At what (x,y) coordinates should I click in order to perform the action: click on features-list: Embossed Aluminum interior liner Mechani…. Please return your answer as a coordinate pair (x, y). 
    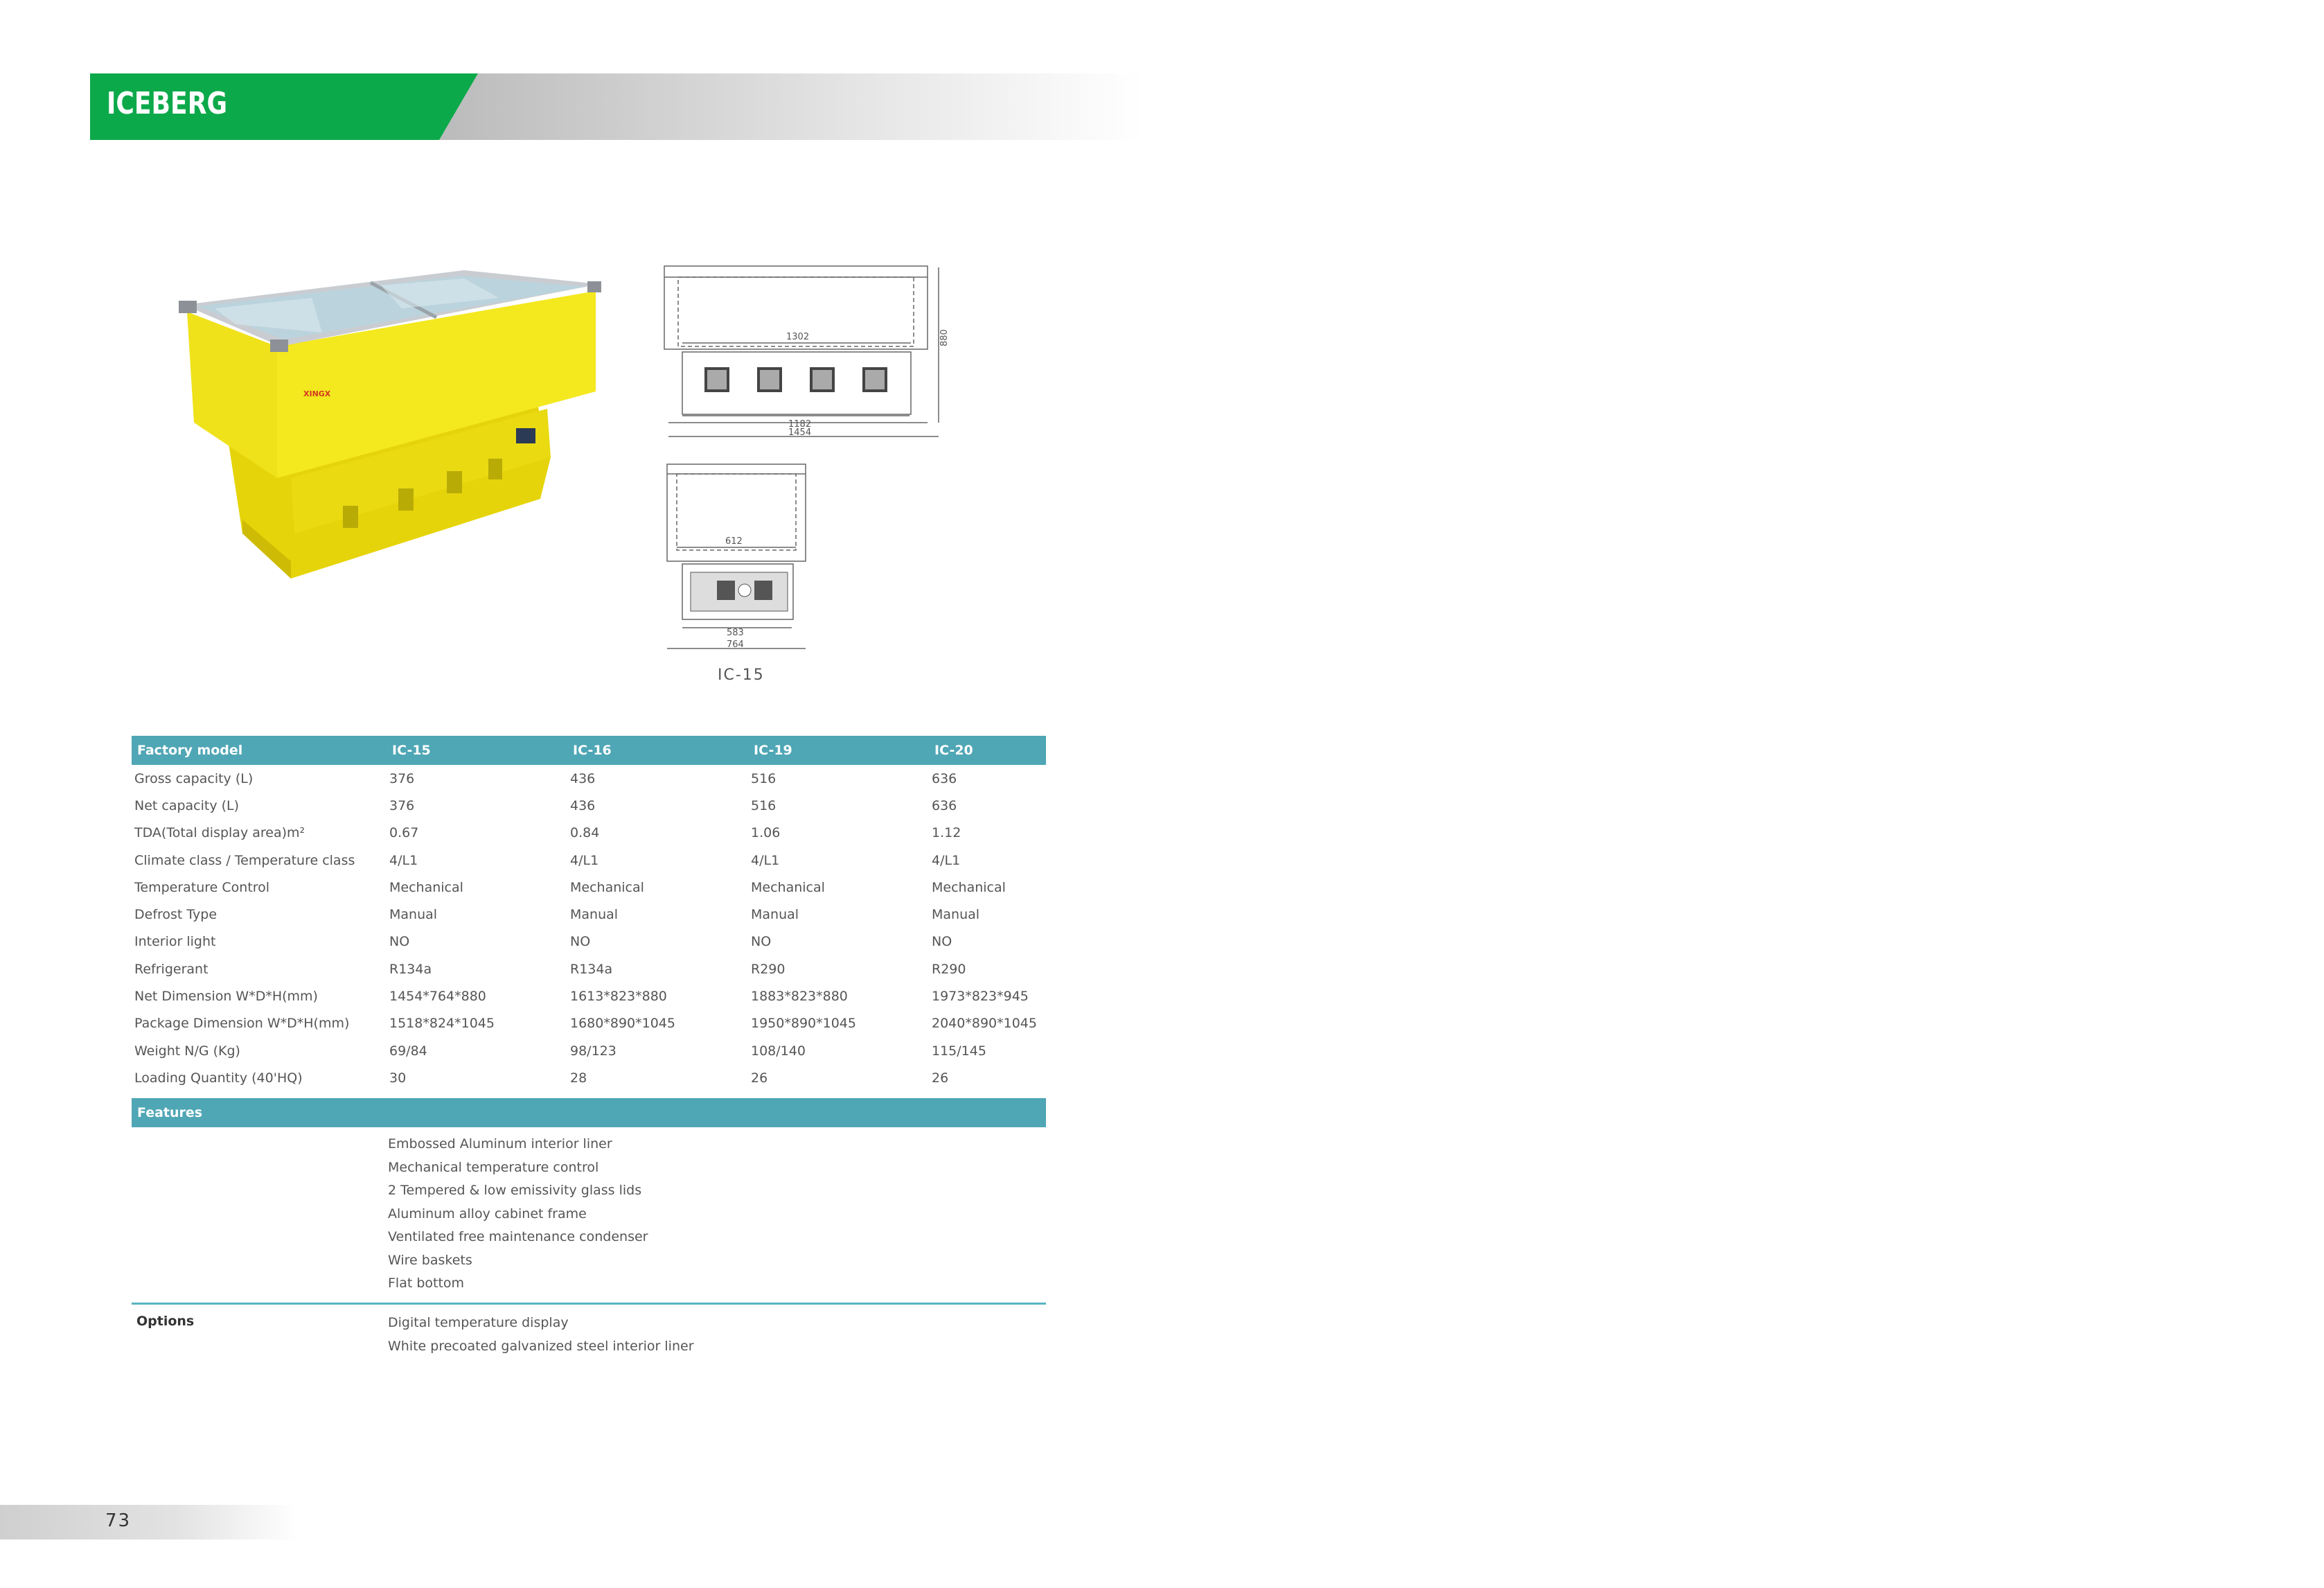
    Looking at the image, I should click on (518, 1214).